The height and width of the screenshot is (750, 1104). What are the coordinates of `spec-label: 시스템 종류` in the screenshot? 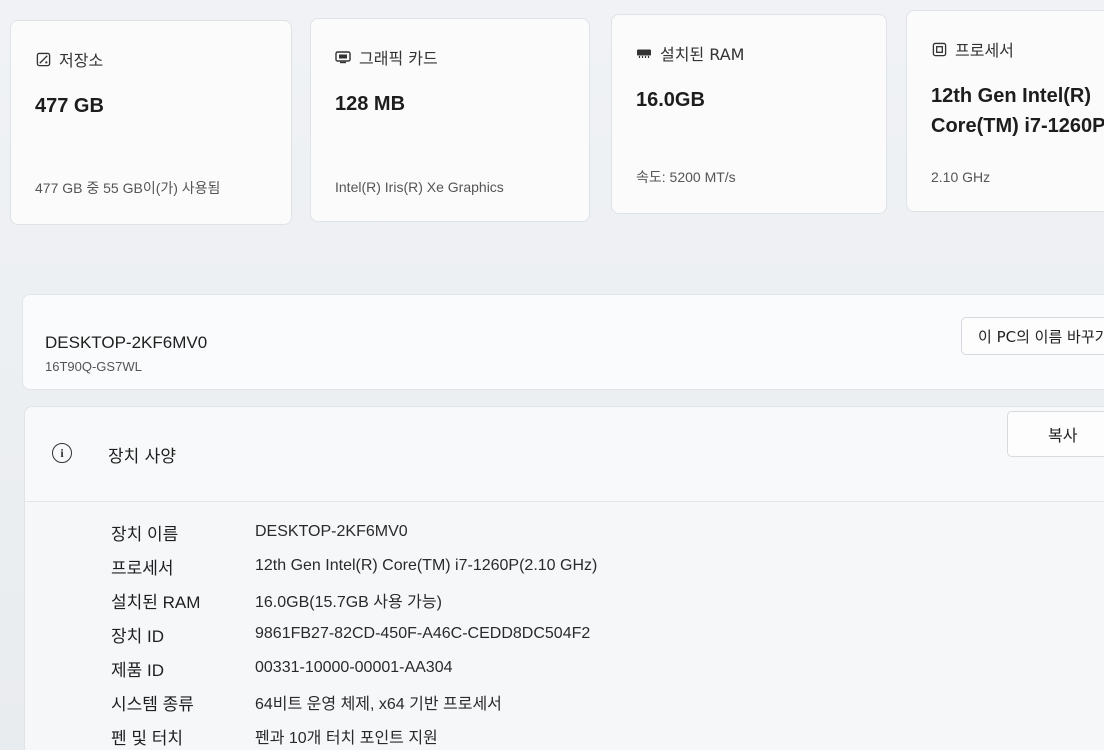 It's located at (152, 704).